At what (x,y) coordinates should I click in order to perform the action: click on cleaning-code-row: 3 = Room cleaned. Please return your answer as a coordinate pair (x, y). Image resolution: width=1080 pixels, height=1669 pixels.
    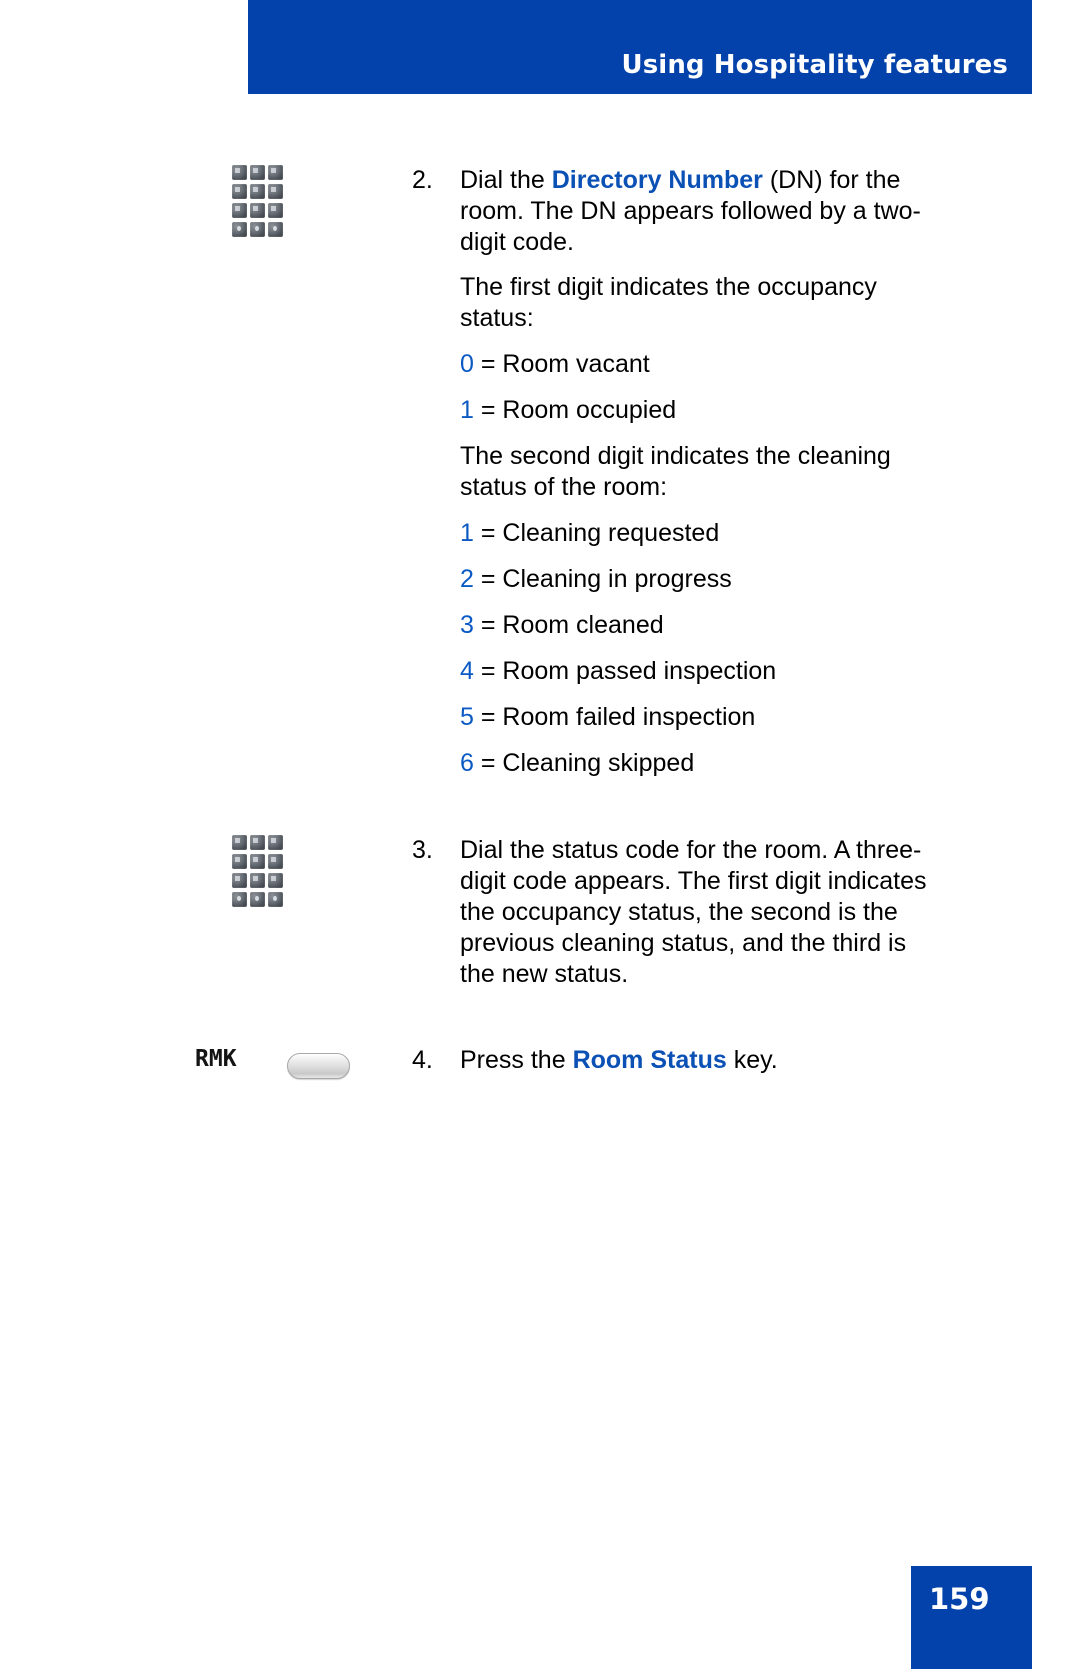
    Looking at the image, I should click on (562, 625).